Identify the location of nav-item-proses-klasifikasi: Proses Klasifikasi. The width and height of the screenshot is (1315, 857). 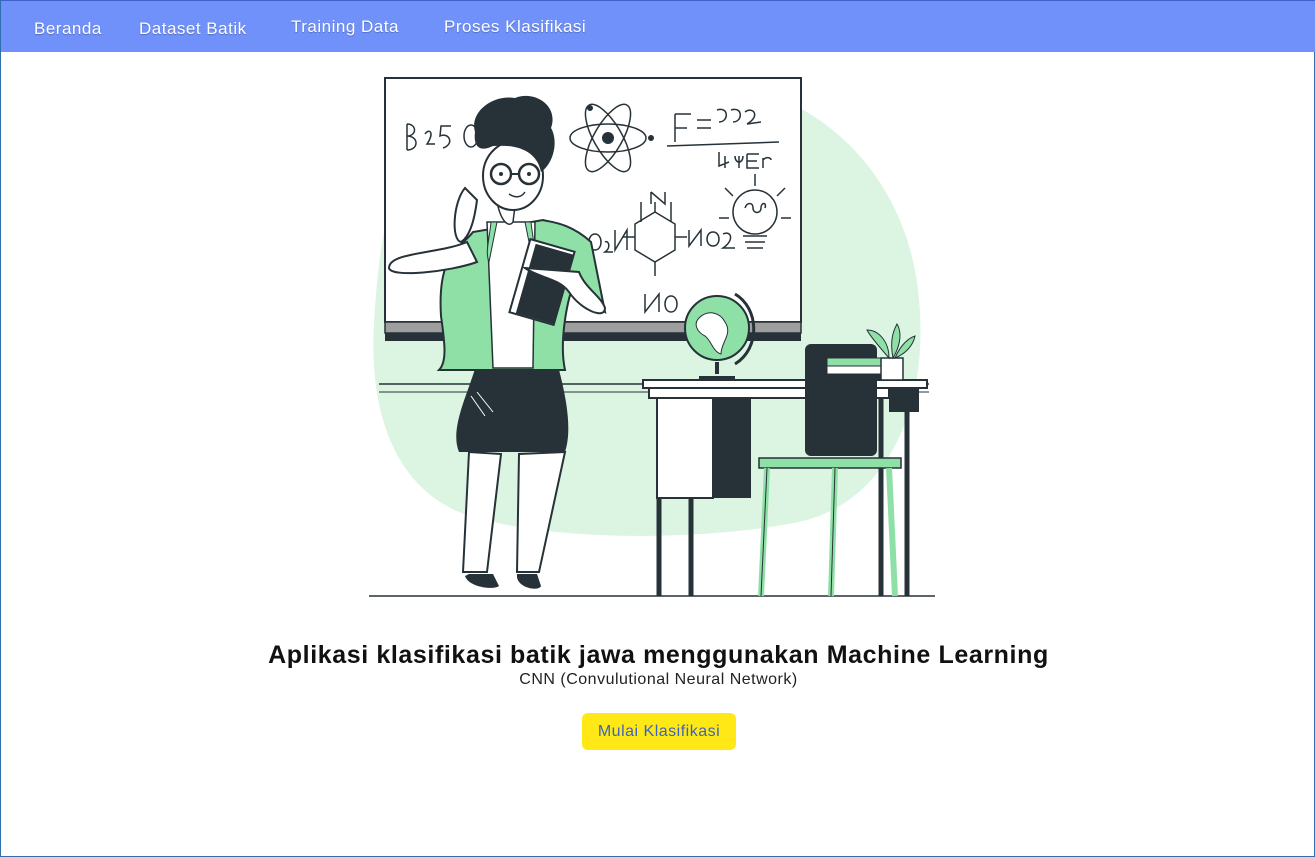
(515, 27).